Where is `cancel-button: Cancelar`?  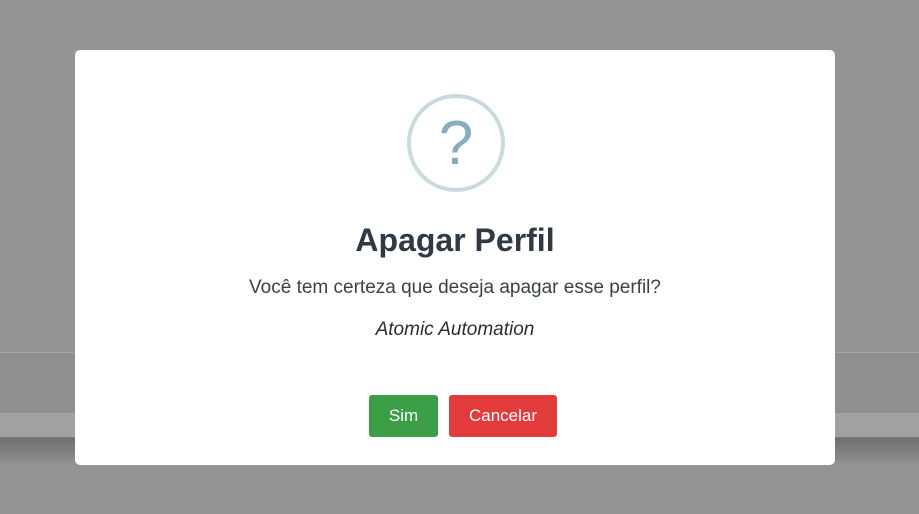
cancel-button: Cancelar is located at coordinates (503, 416).